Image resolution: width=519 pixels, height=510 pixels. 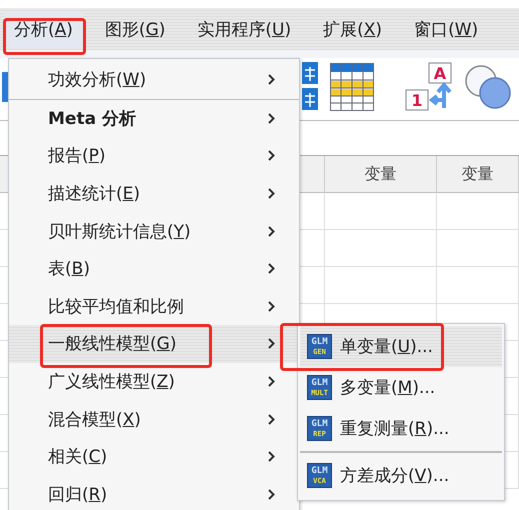 I want to click on menu-item: 贝叶斯统计信息(Y), so click(x=154, y=231).